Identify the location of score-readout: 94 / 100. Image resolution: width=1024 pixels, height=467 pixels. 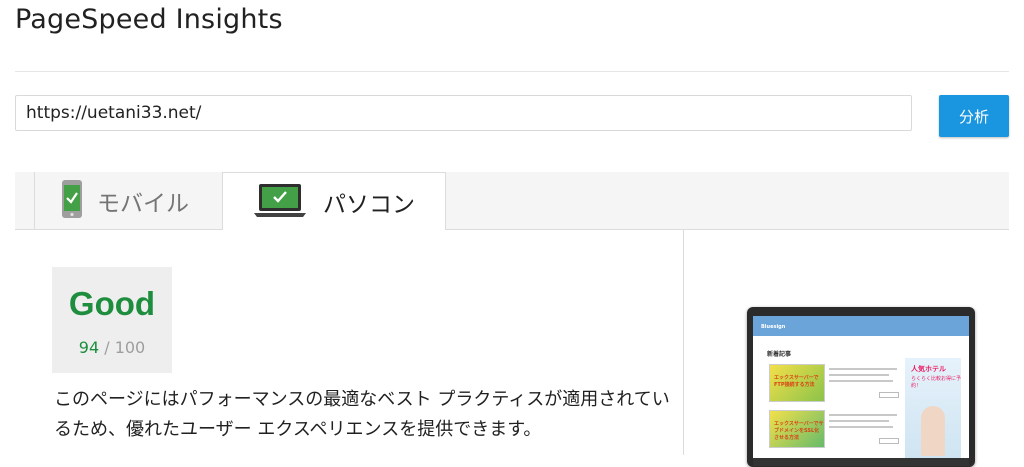
(112, 347).